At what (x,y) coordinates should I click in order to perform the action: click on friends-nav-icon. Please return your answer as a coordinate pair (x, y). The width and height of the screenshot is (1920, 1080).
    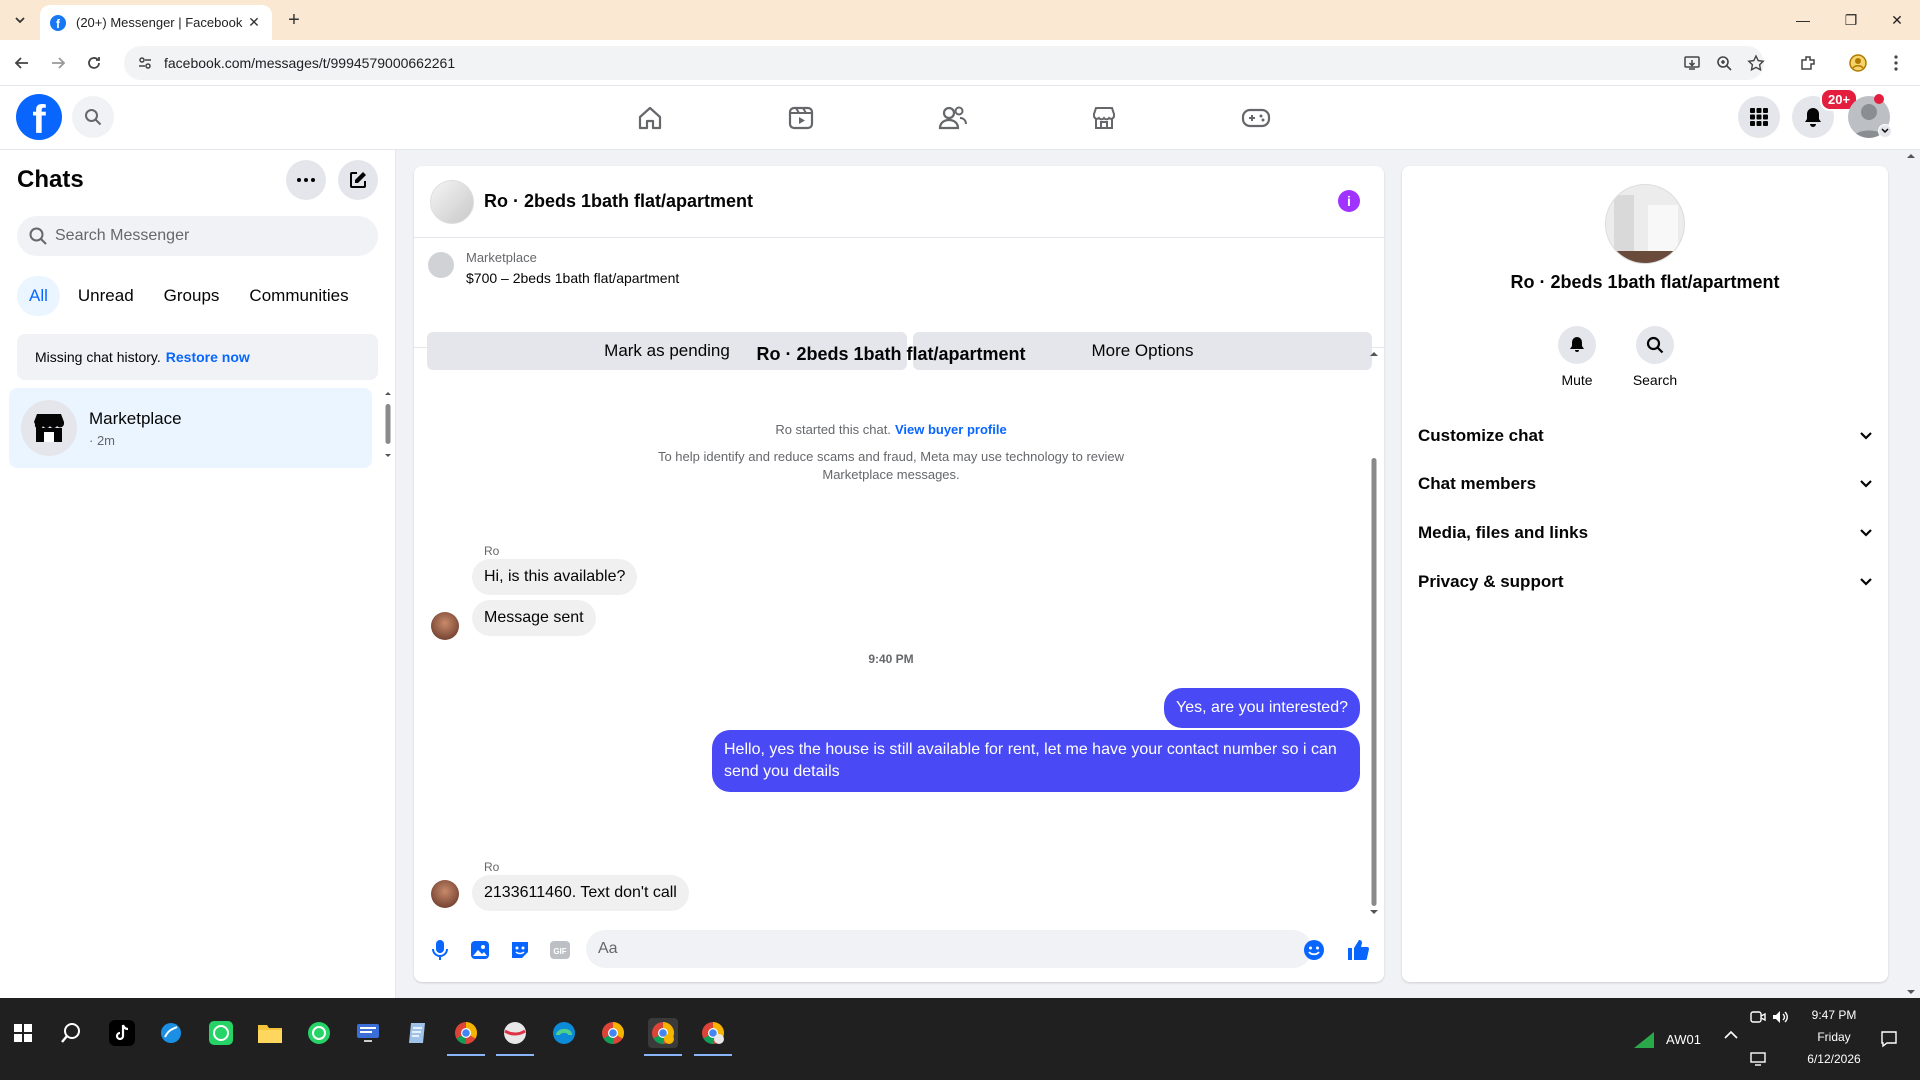
    Looking at the image, I should click on (953, 118).